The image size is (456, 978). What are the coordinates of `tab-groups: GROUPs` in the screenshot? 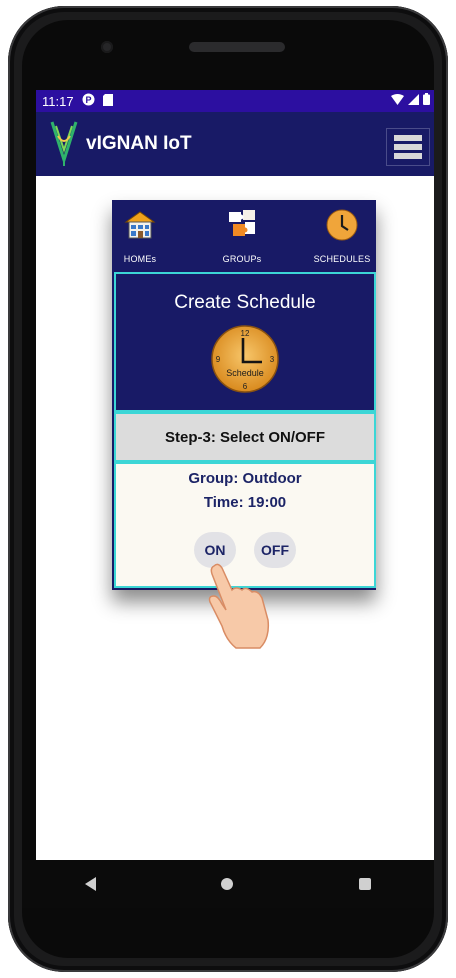 It's located at (242, 234).